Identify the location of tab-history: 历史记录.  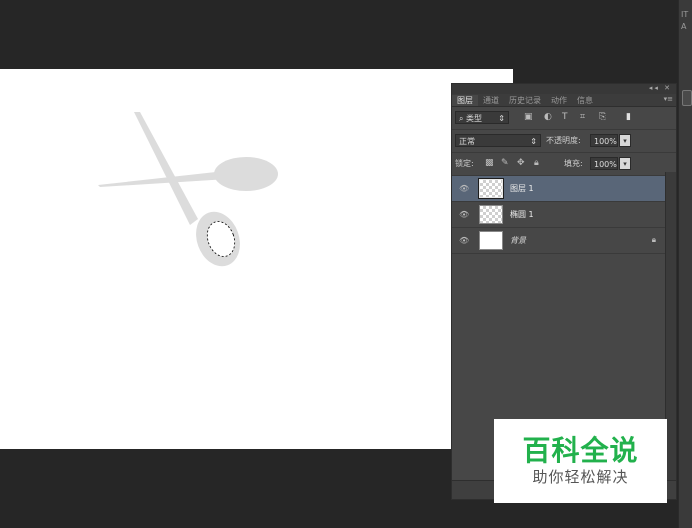
(525, 100).